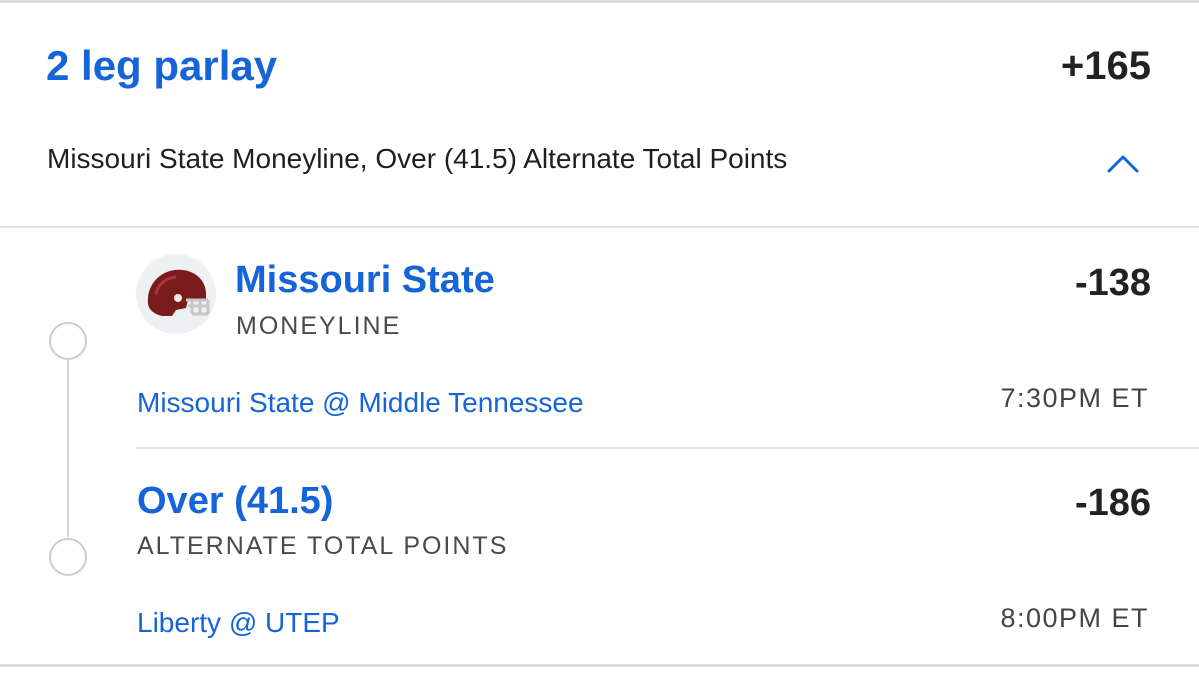  What do you see at coordinates (68, 341) in the screenshot?
I see `leg-1-timeline-node` at bounding box center [68, 341].